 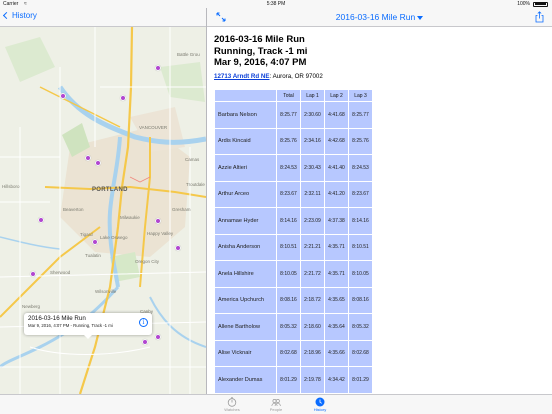 What do you see at coordinates (24, 15) in the screenshot?
I see `back-button-label: History` at bounding box center [24, 15].